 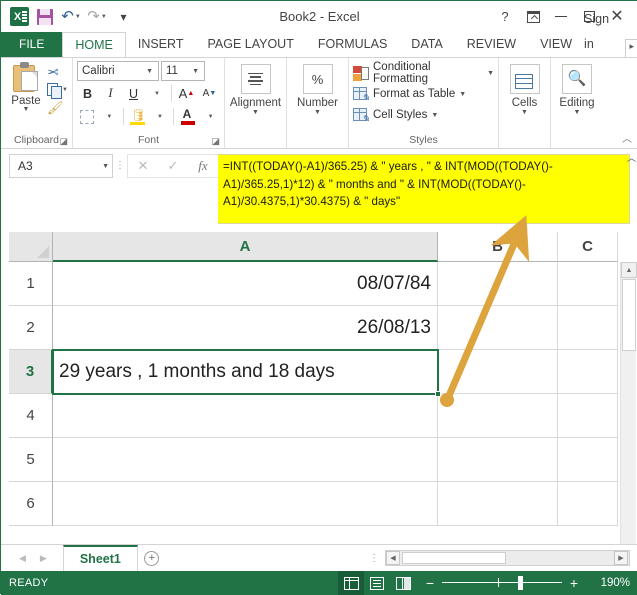 What do you see at coordinates (604, 32) in the screenshot?
I see `sign-in-link: Sign in` at bounding box center [604, 32].